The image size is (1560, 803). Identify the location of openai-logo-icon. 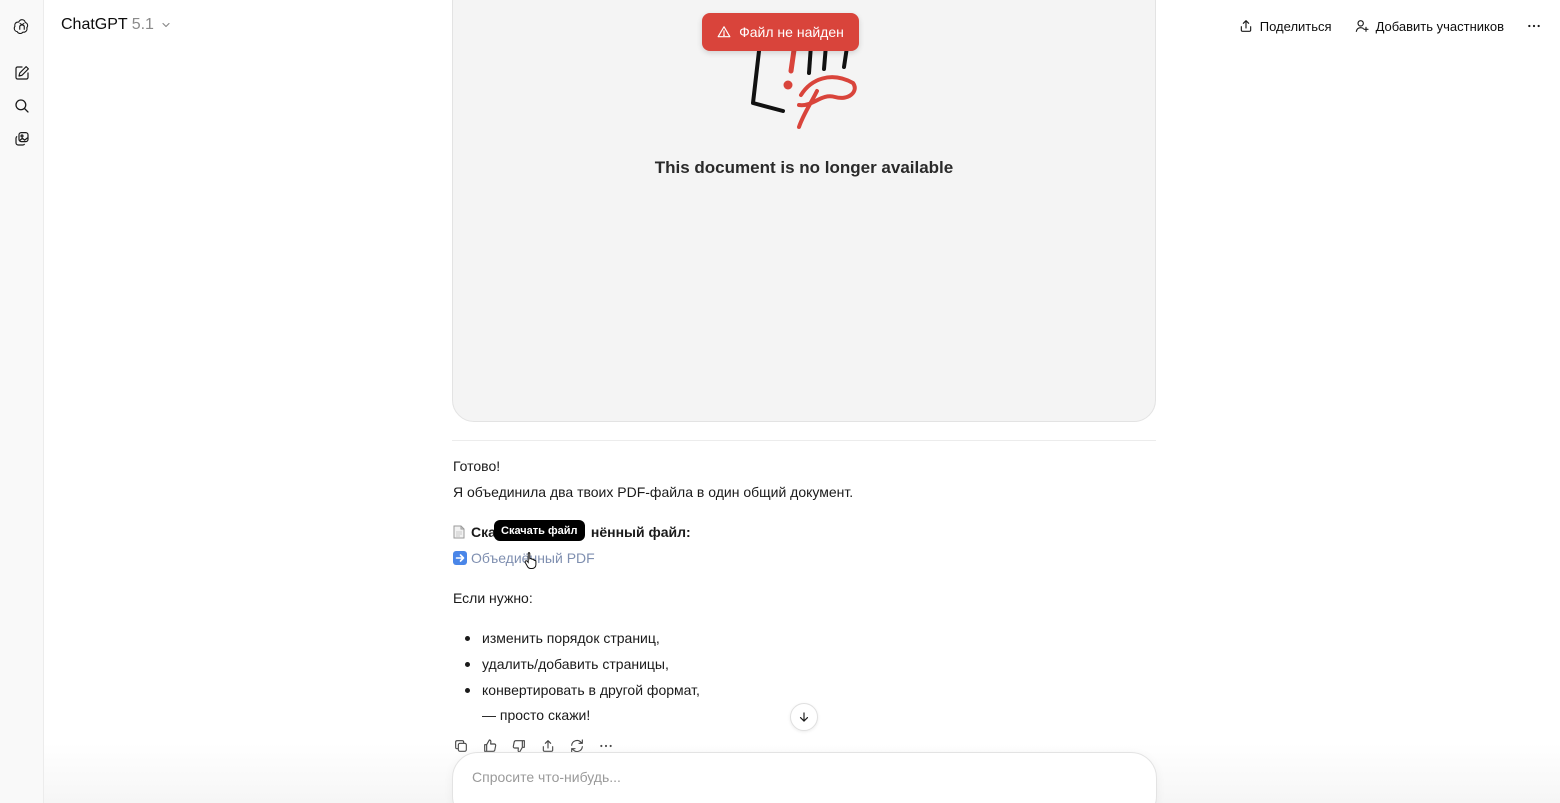
(22, 26).